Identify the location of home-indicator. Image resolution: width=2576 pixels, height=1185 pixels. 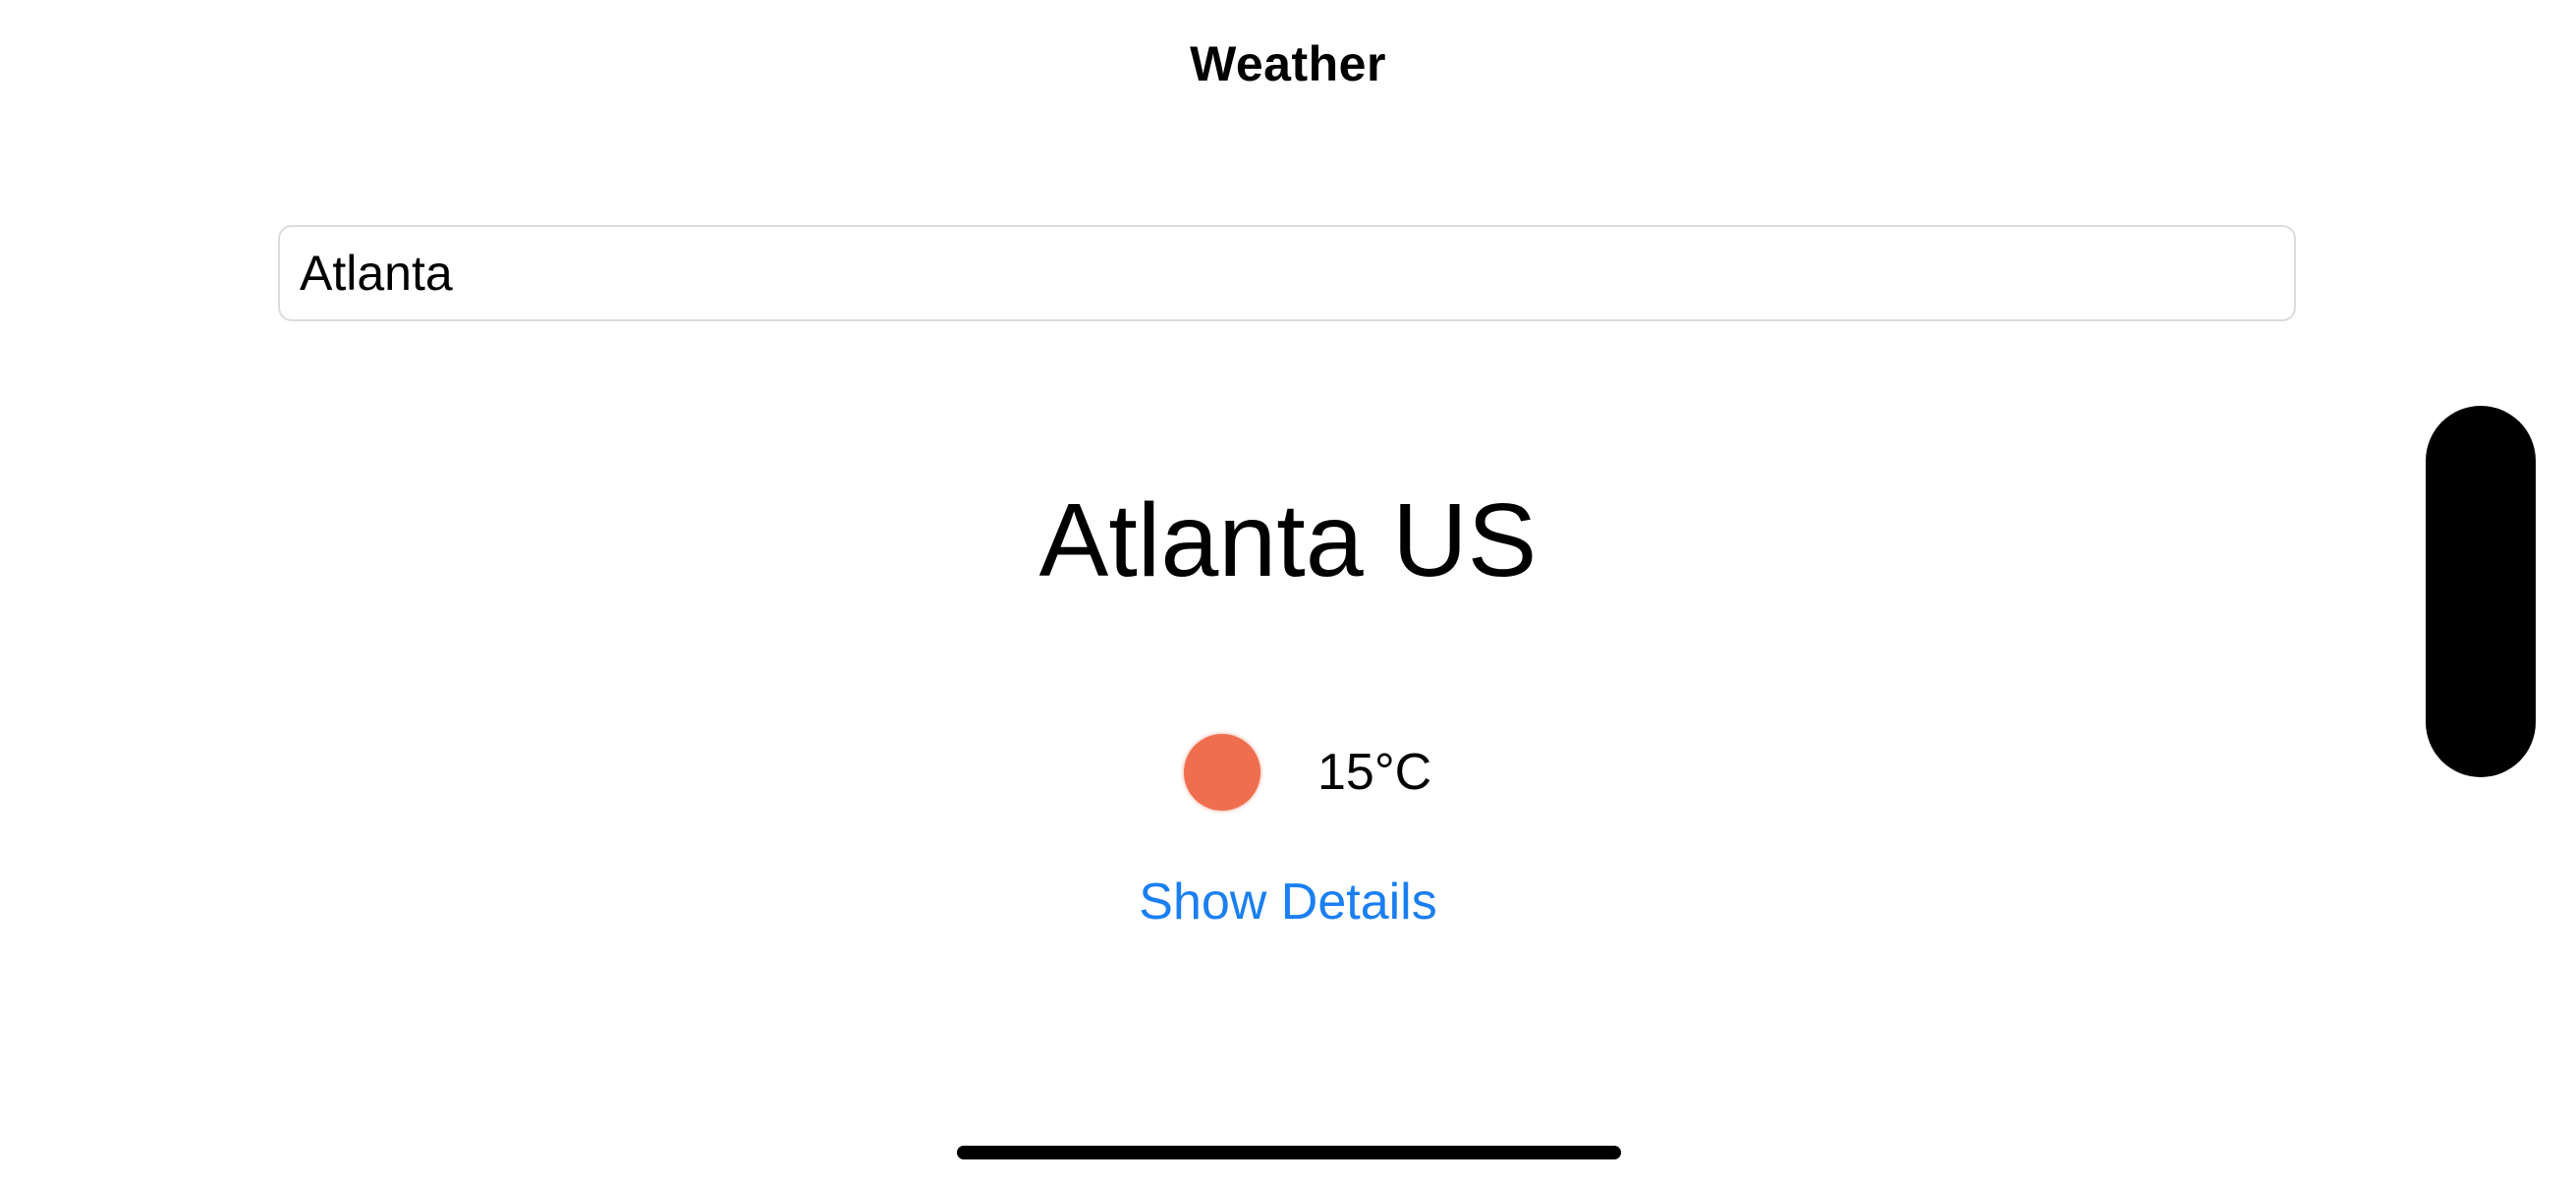
(1289, 1153).